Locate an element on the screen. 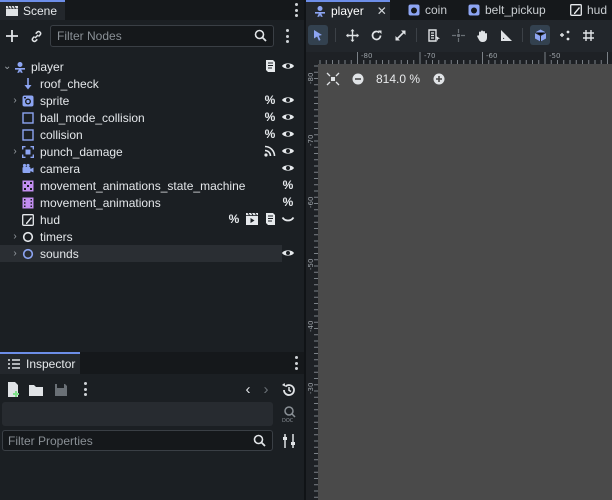  smart-snap-button is located at coordinates (540, 35).